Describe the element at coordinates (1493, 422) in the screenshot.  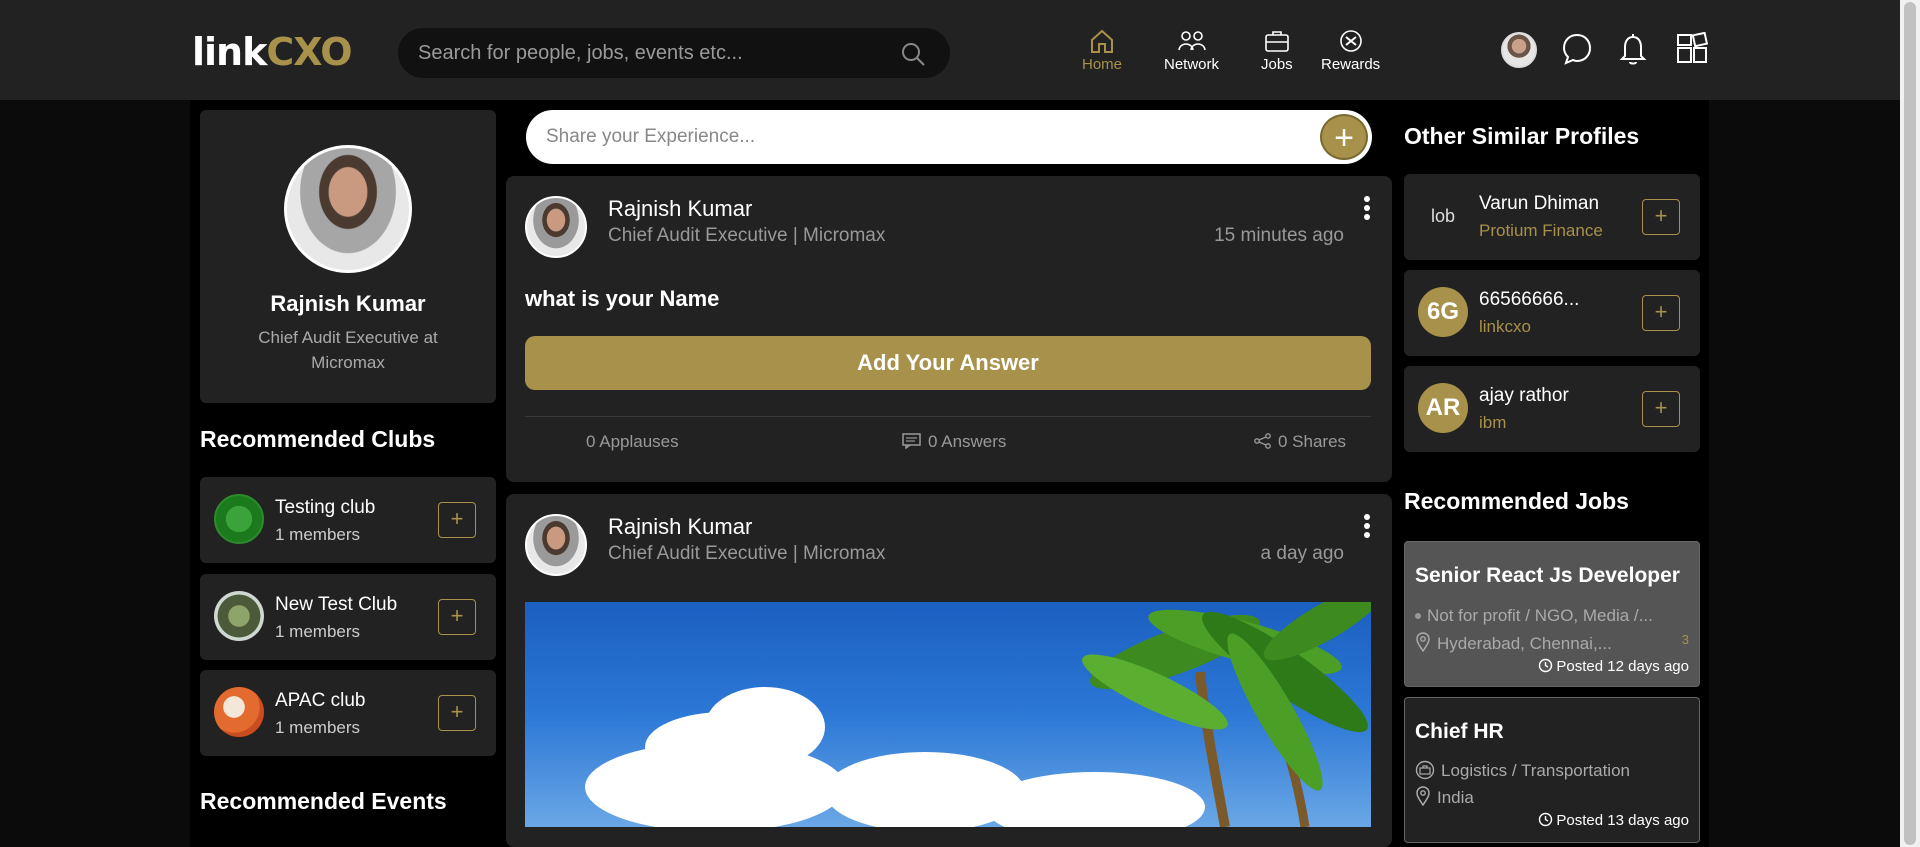
I see `profile-company: ibm` at that location.